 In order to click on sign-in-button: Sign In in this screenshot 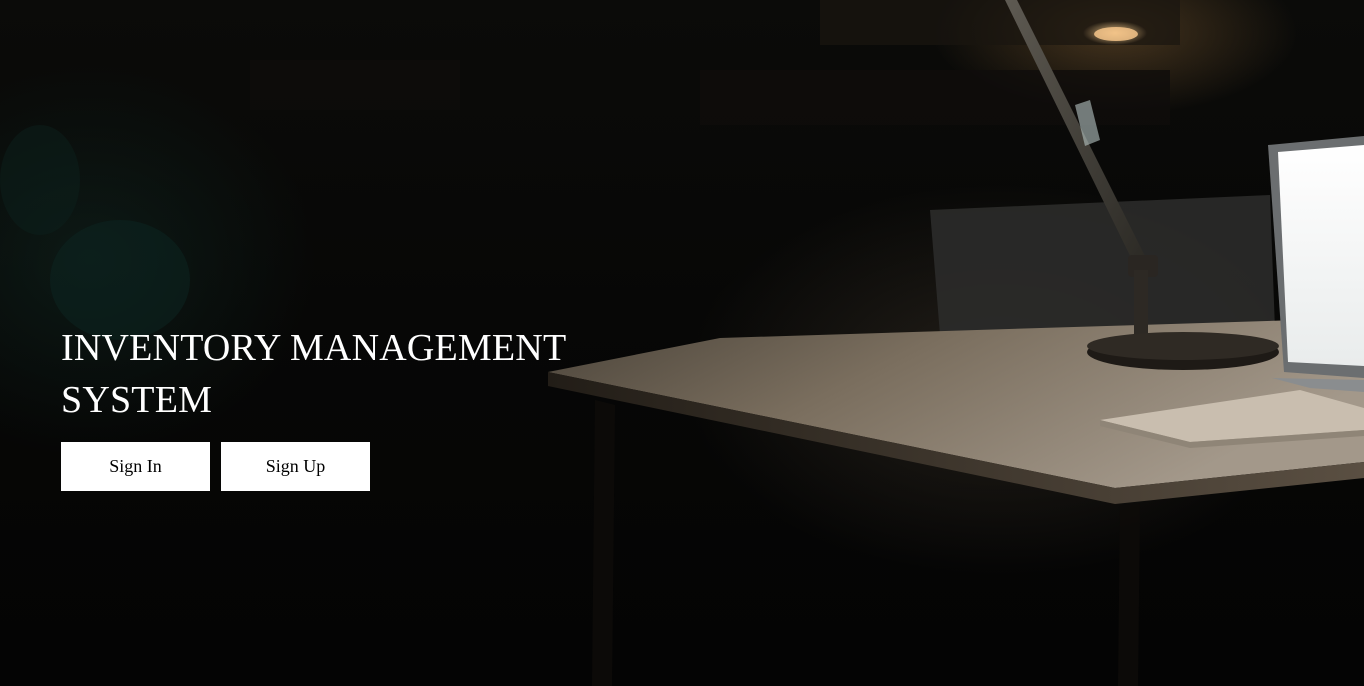, I will do `click(135, 466)`.